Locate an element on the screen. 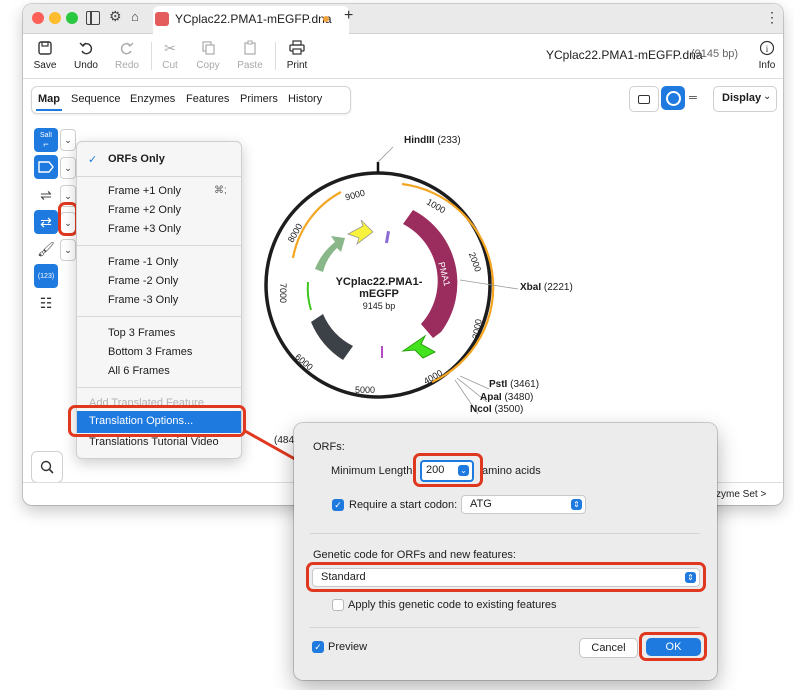  green-inner-arc is located at coordinates (309, 296).